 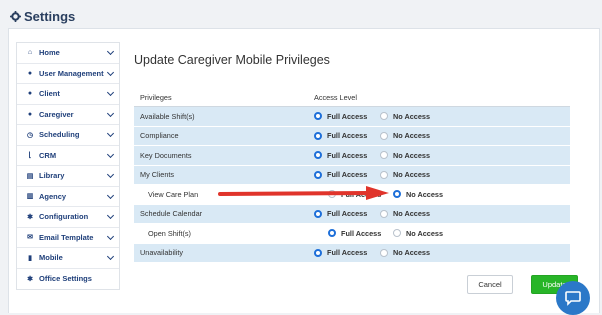 I want to click on table-header: Privileges Access Level, so click(x=352, y=97).